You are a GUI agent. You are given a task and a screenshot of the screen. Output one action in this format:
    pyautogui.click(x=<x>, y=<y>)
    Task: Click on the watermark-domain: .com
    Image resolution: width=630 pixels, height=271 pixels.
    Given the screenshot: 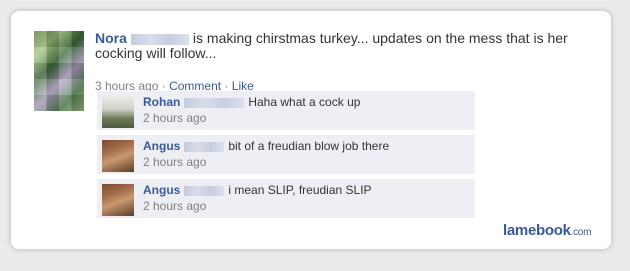 What is the action you would take?
    pyautogui.click(x=581, y=232)
    